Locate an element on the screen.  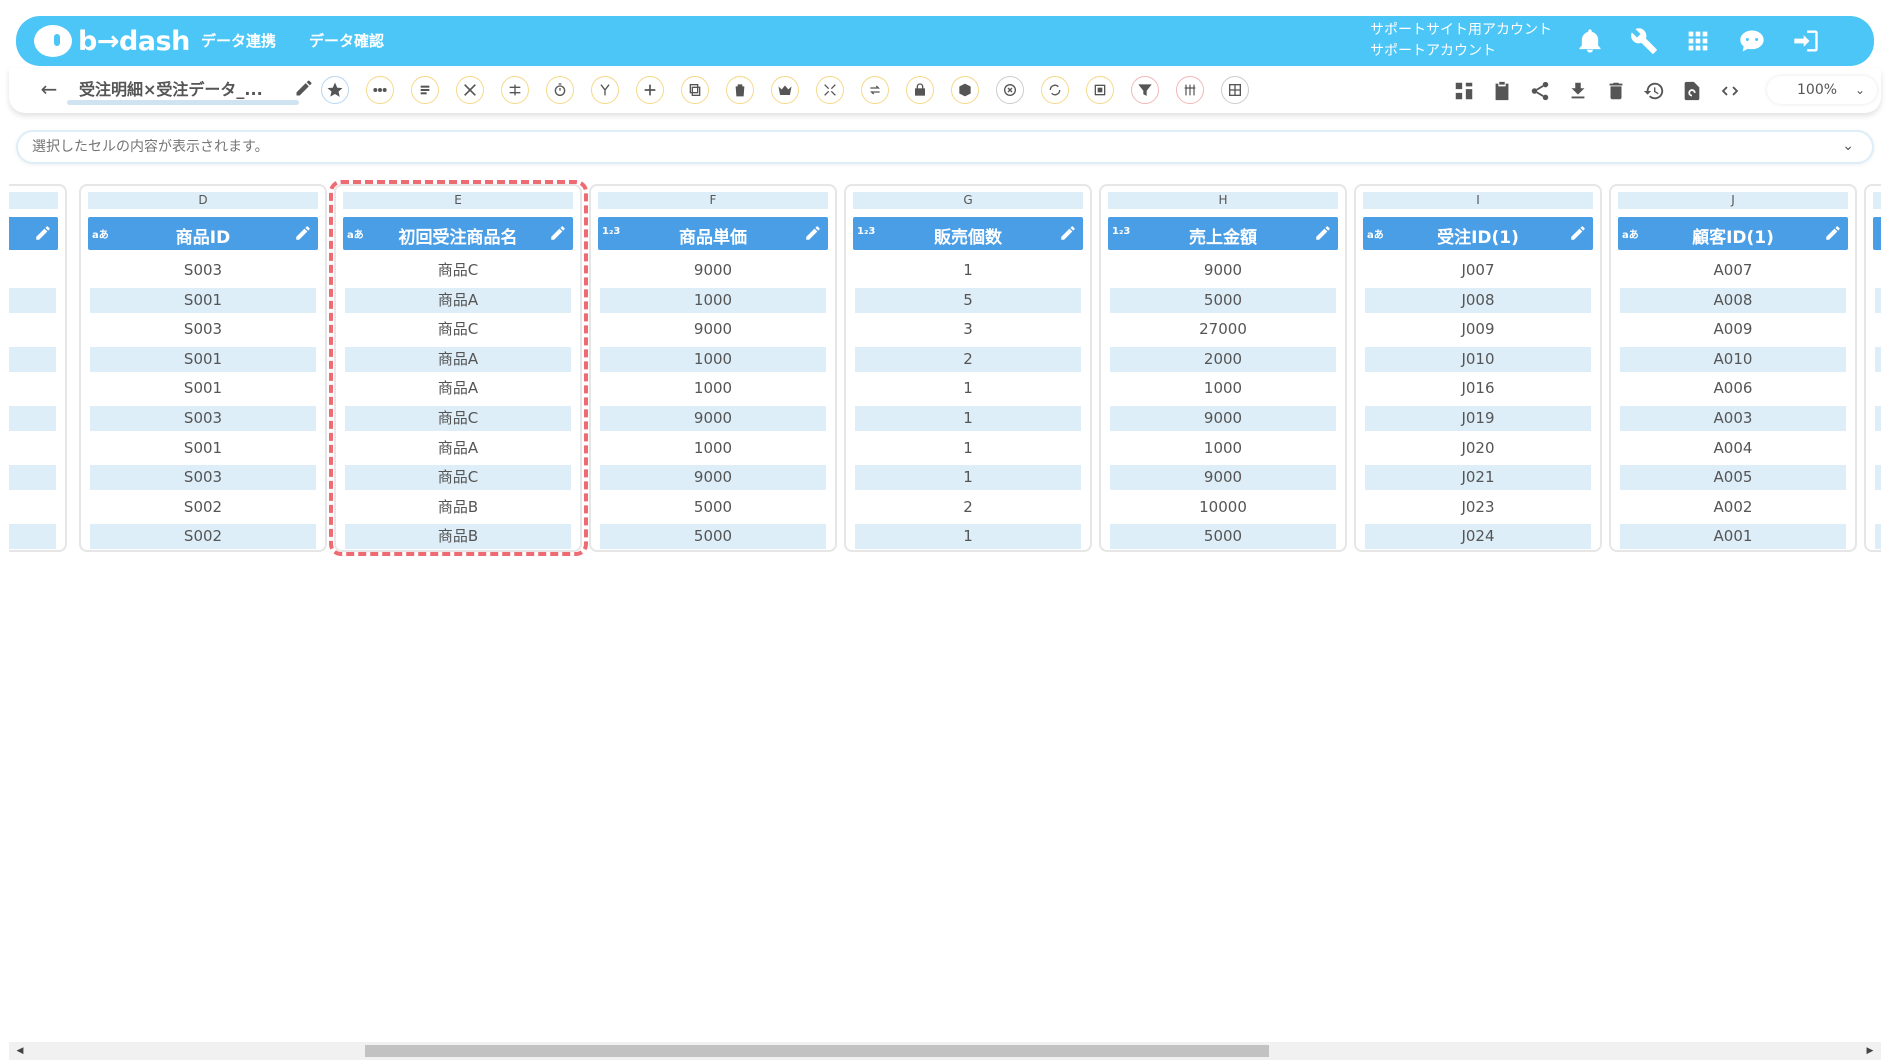
sync-icon is located at coordinates (1055, 90).